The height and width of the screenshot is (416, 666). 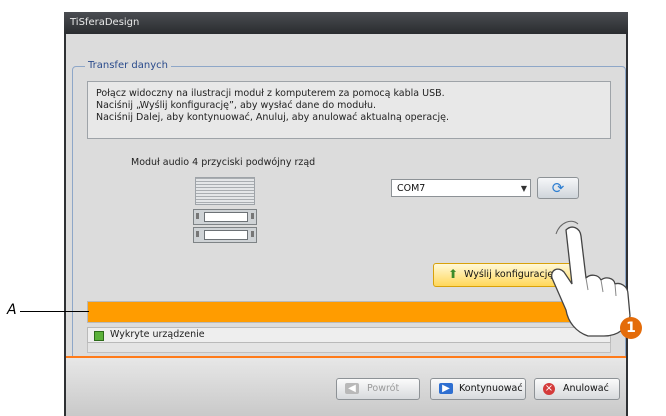 What do you see at coordinates (12, 310) in the screenshot?
I see `annotation-label-a: A` at bounding box center [12, 310].